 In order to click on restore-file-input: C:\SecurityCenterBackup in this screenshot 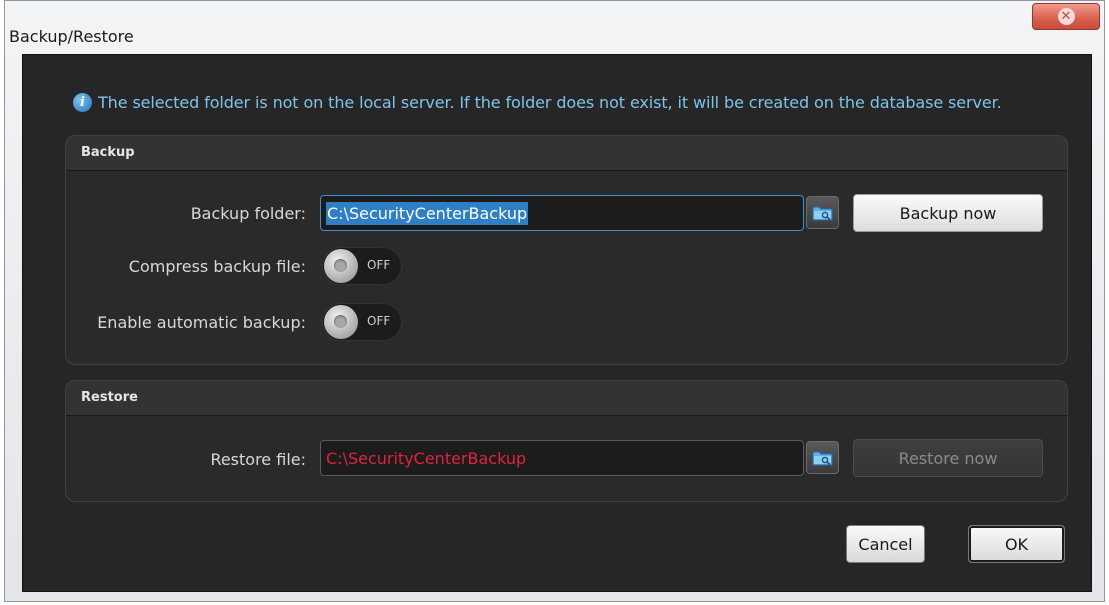, I will do `click(562, 458)`.